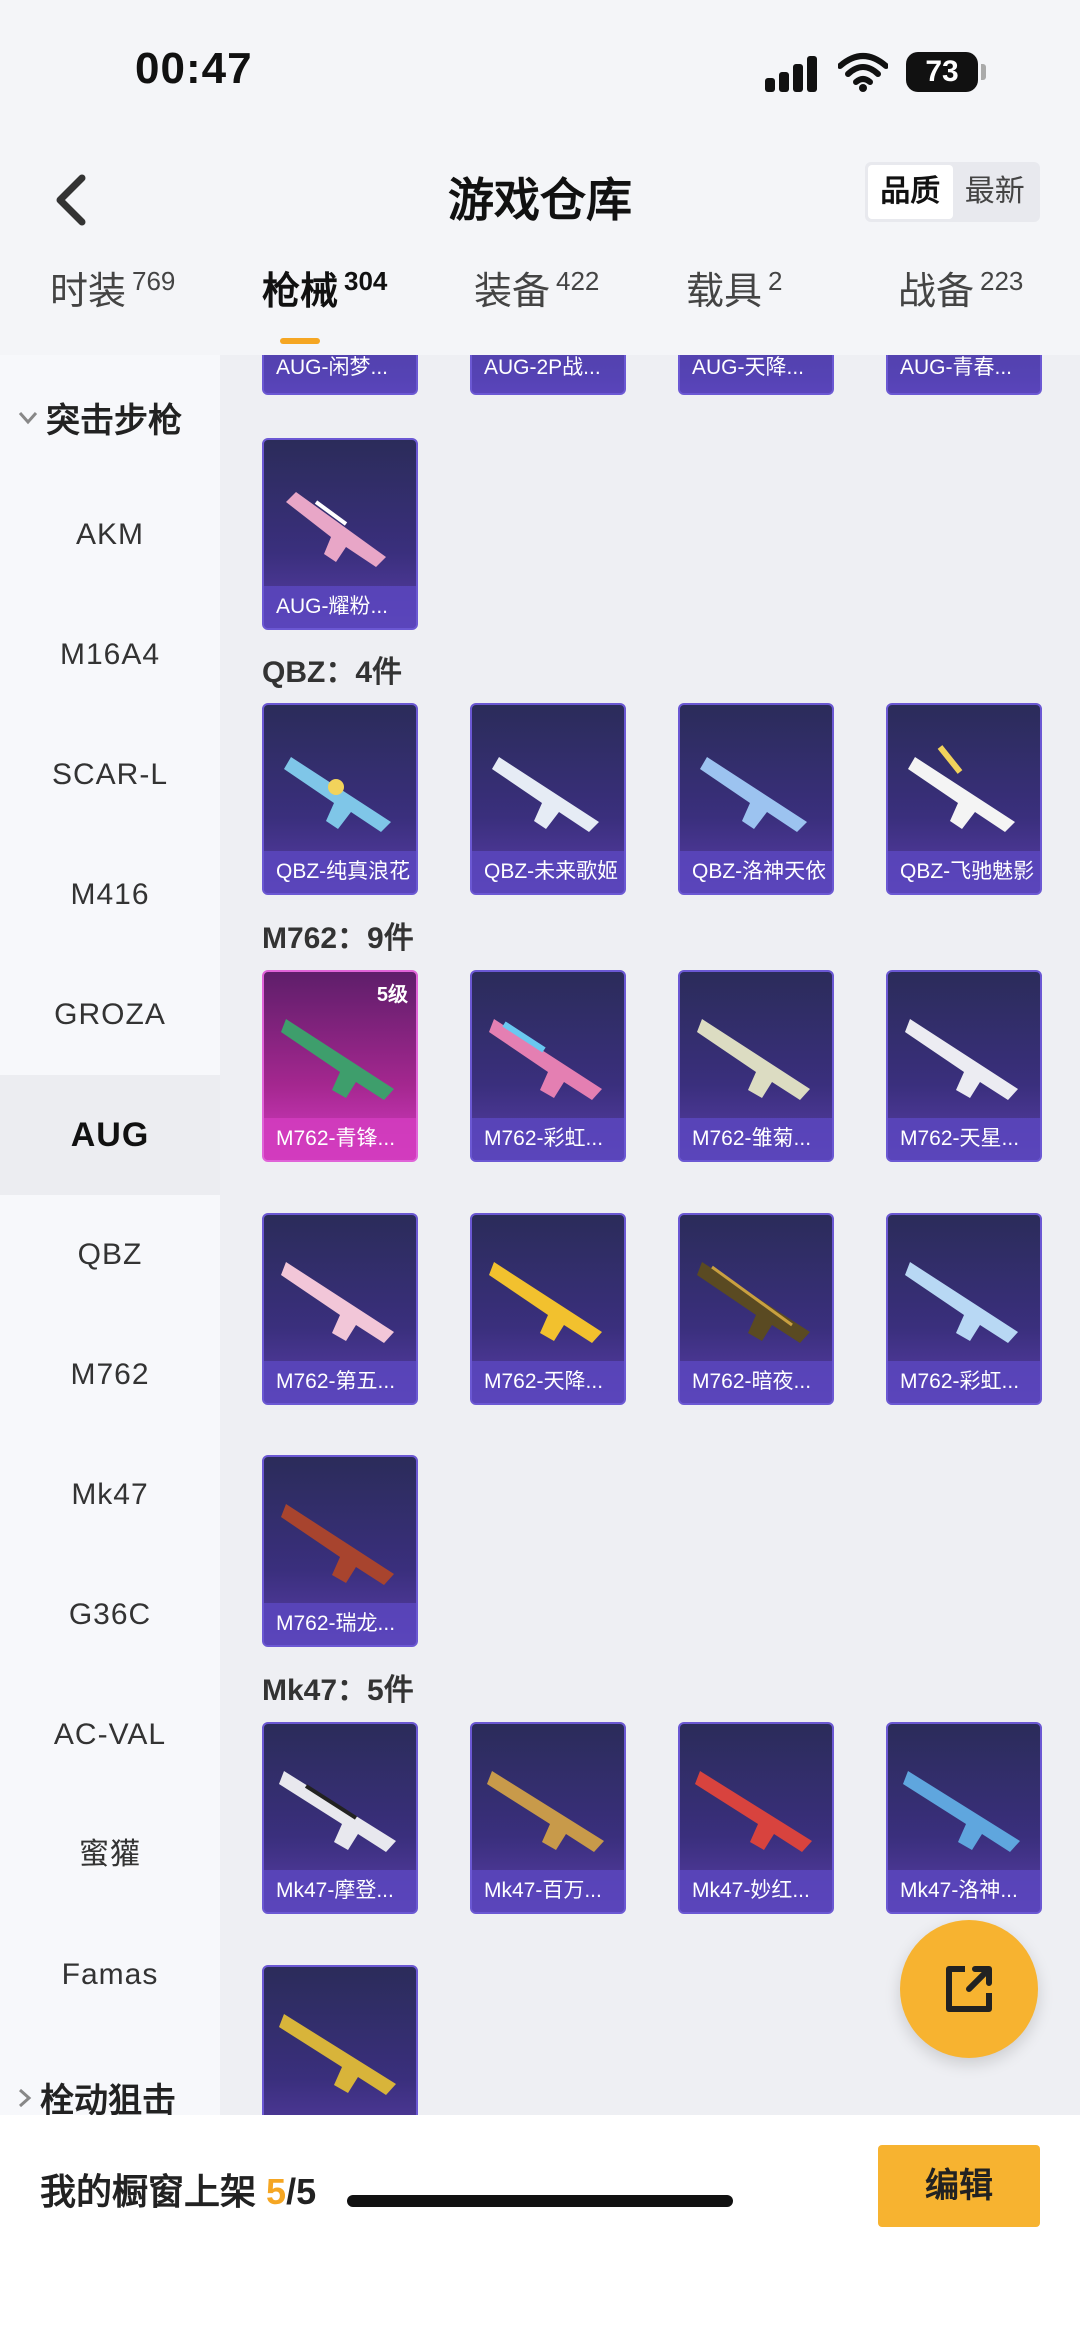 The width and height of the screenshot is (1080, 2341). I want to click on clock: 00:47, so click(194, 68).